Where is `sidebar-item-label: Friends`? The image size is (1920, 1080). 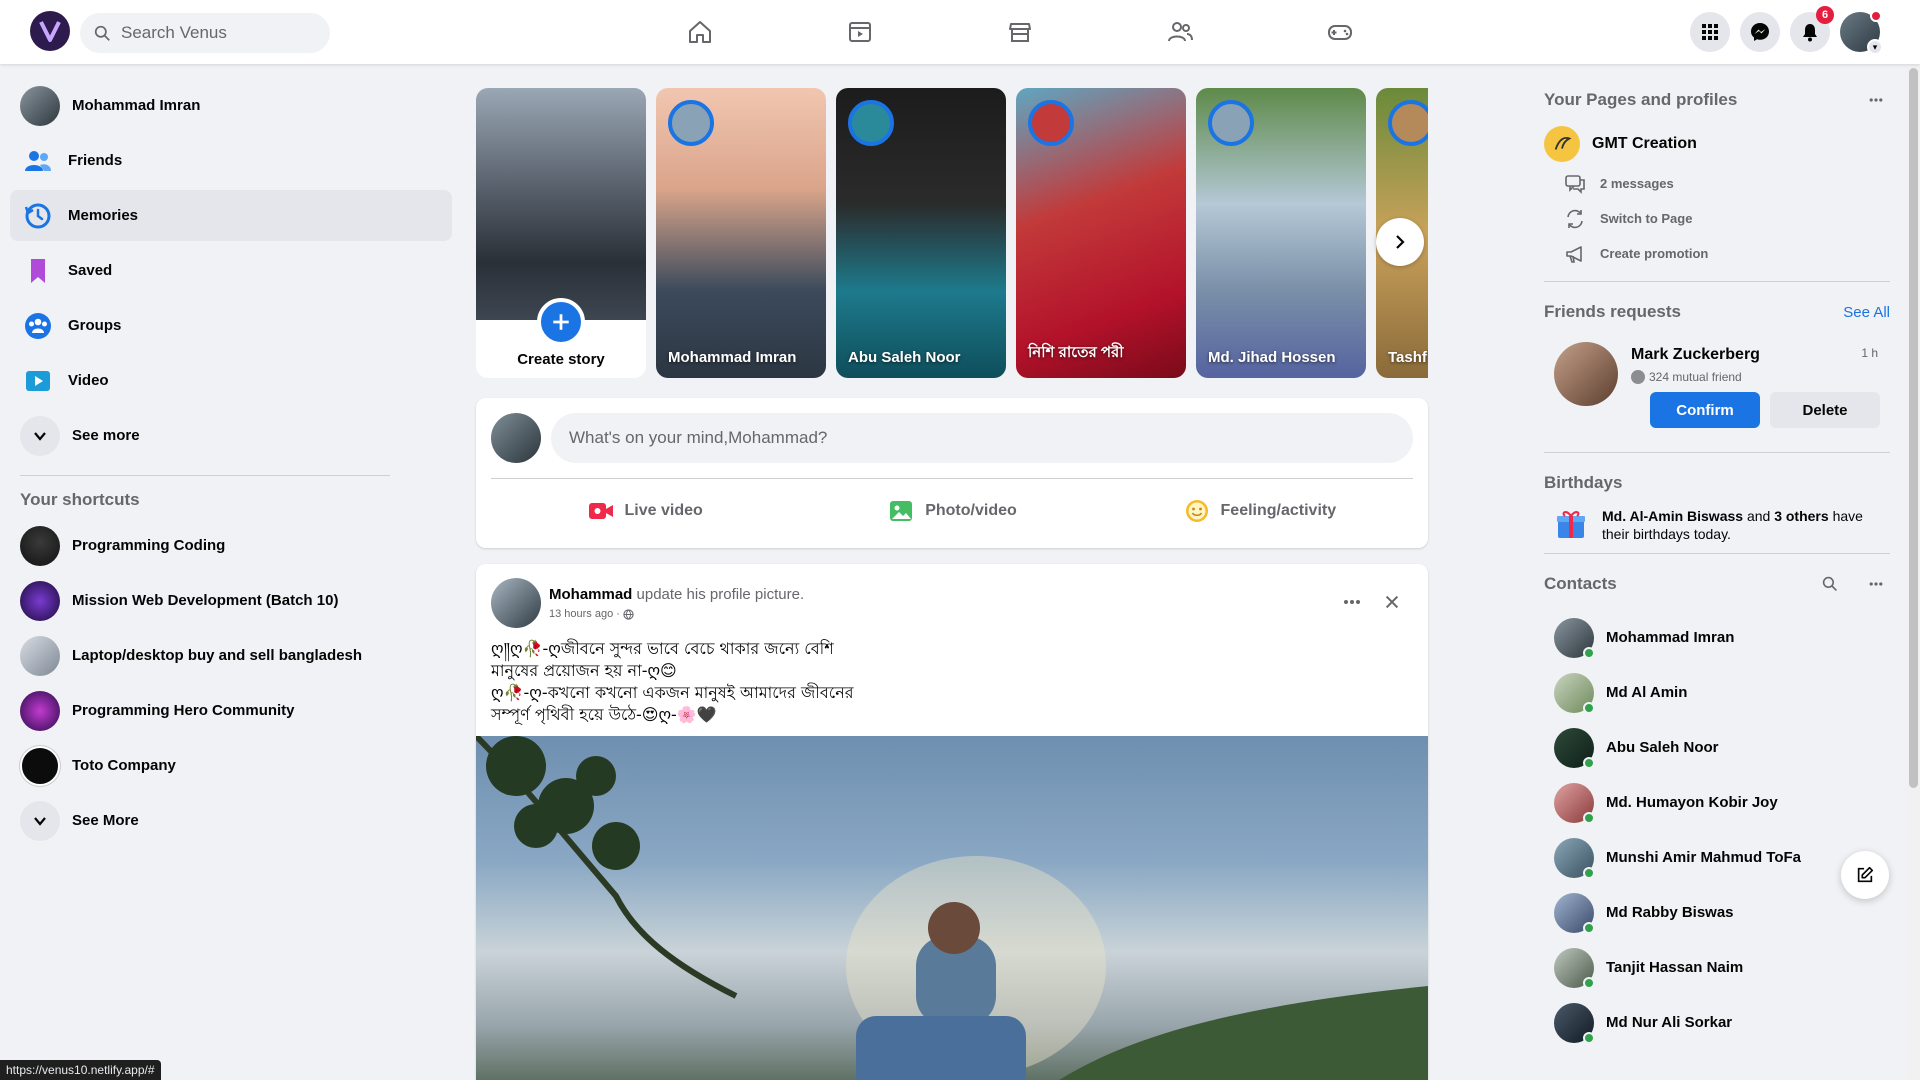 sidebar-item-label: Friends is located at coordinates (95, 160).